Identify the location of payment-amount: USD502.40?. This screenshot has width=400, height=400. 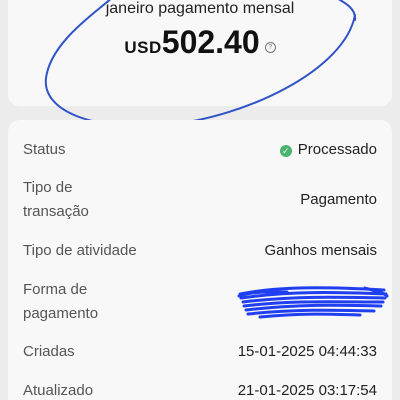
(200, 42).